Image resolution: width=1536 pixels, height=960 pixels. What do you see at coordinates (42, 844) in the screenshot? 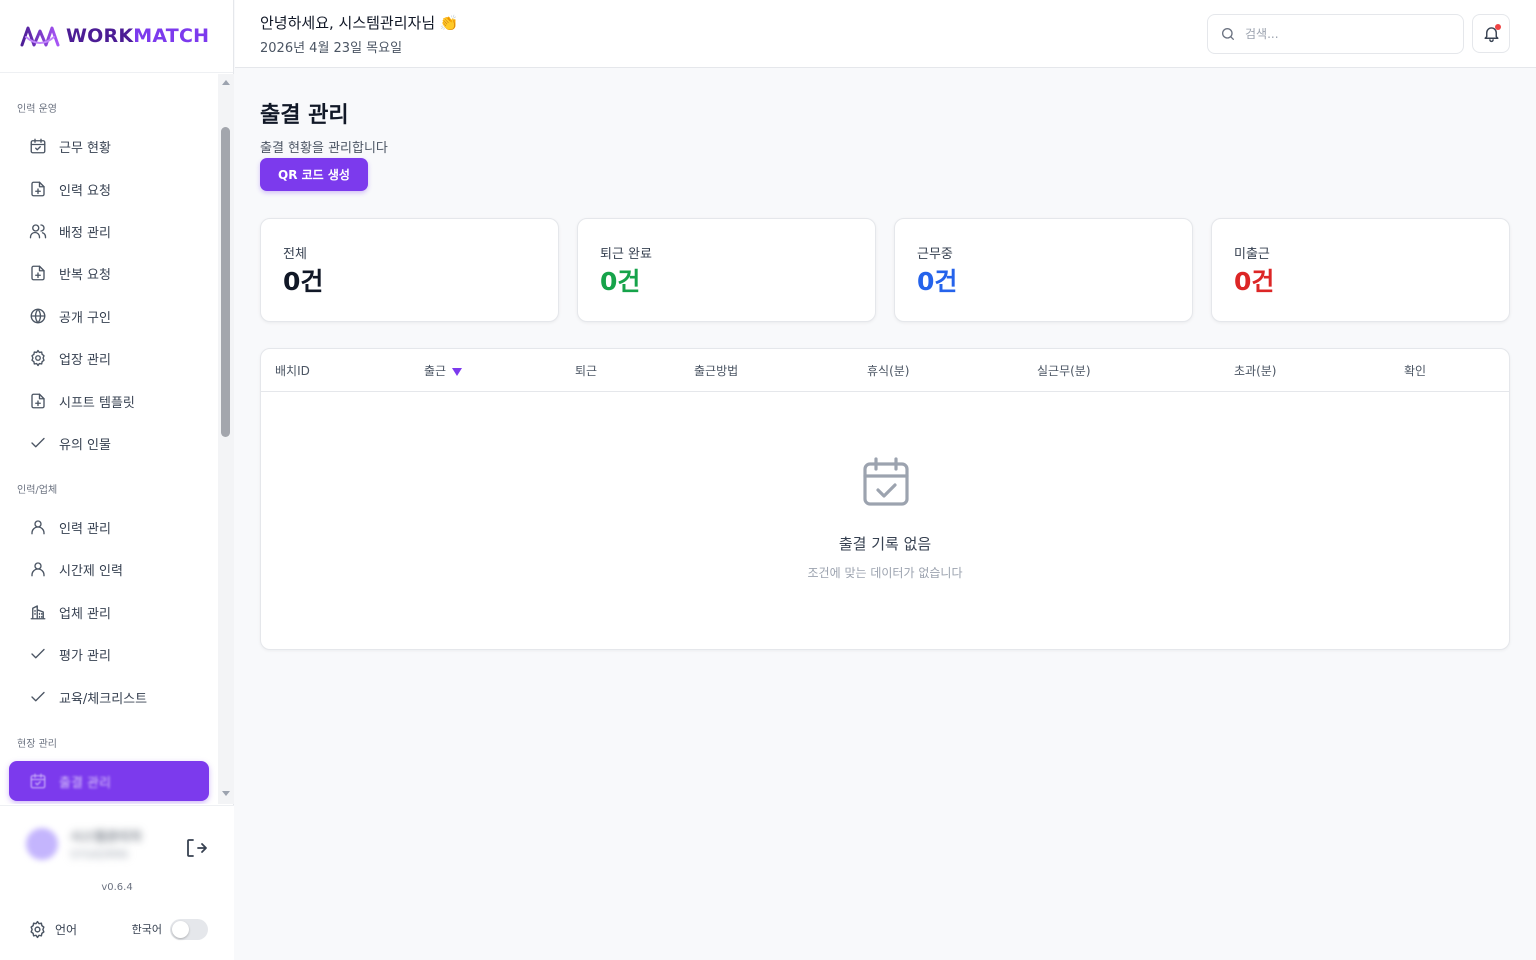
I see `avatar` at bounding box center [42, 844].